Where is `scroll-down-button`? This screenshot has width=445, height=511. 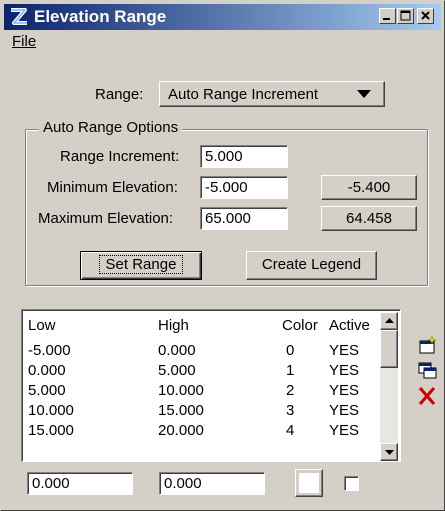
scroll-down-button is located at coordinates (389, 452).